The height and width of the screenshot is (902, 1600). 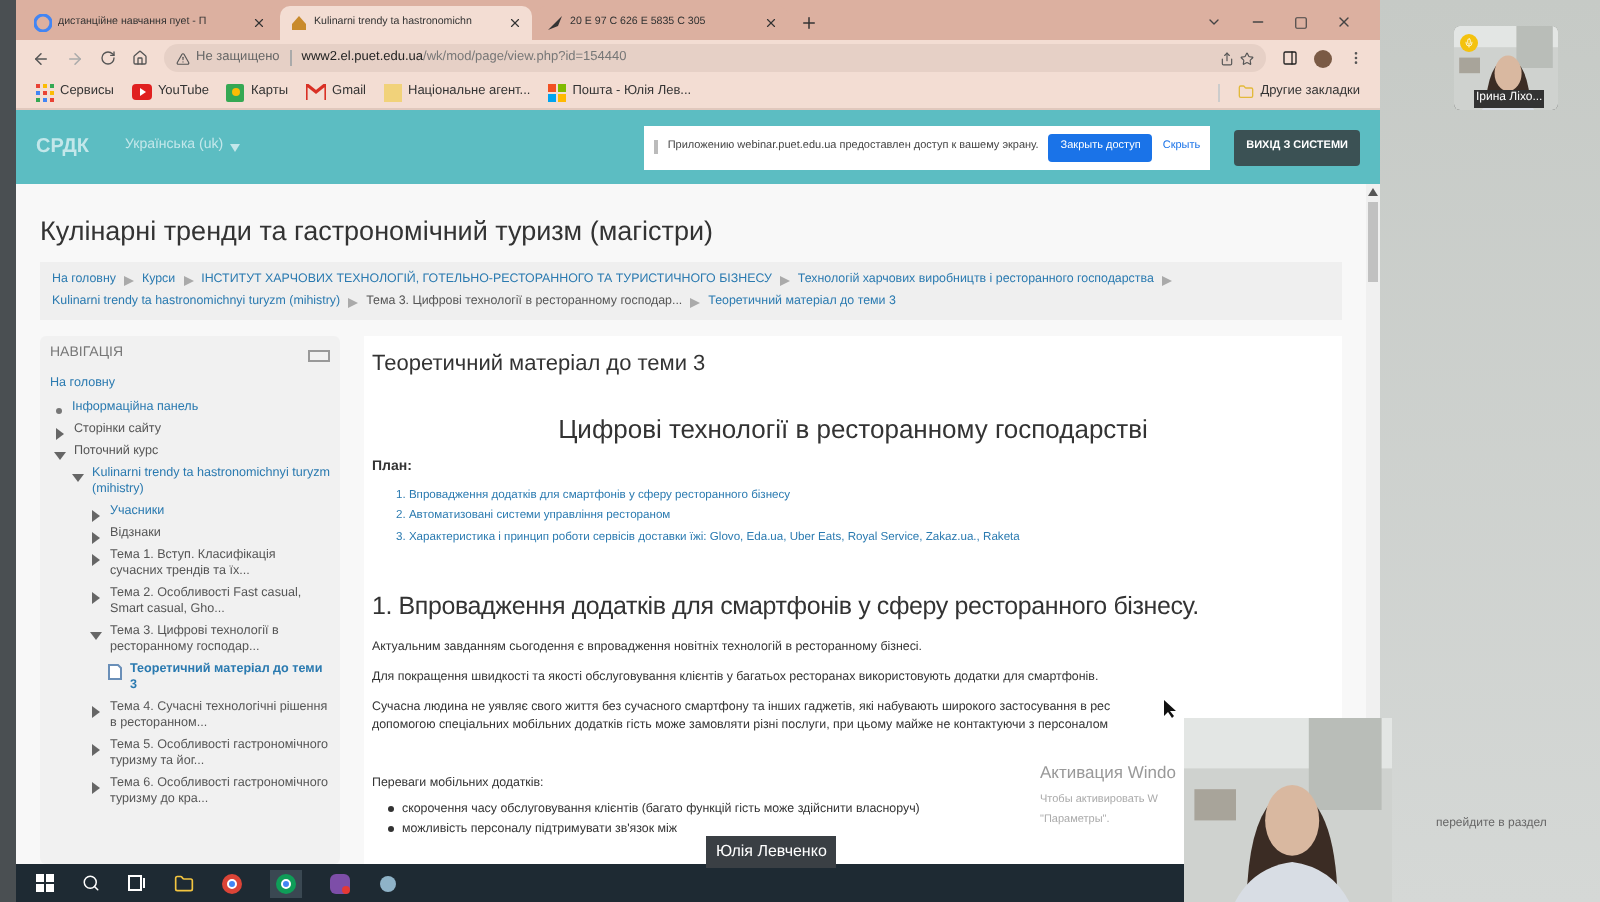 I want to click on g-logo-icon, so click(x=43, y=23).